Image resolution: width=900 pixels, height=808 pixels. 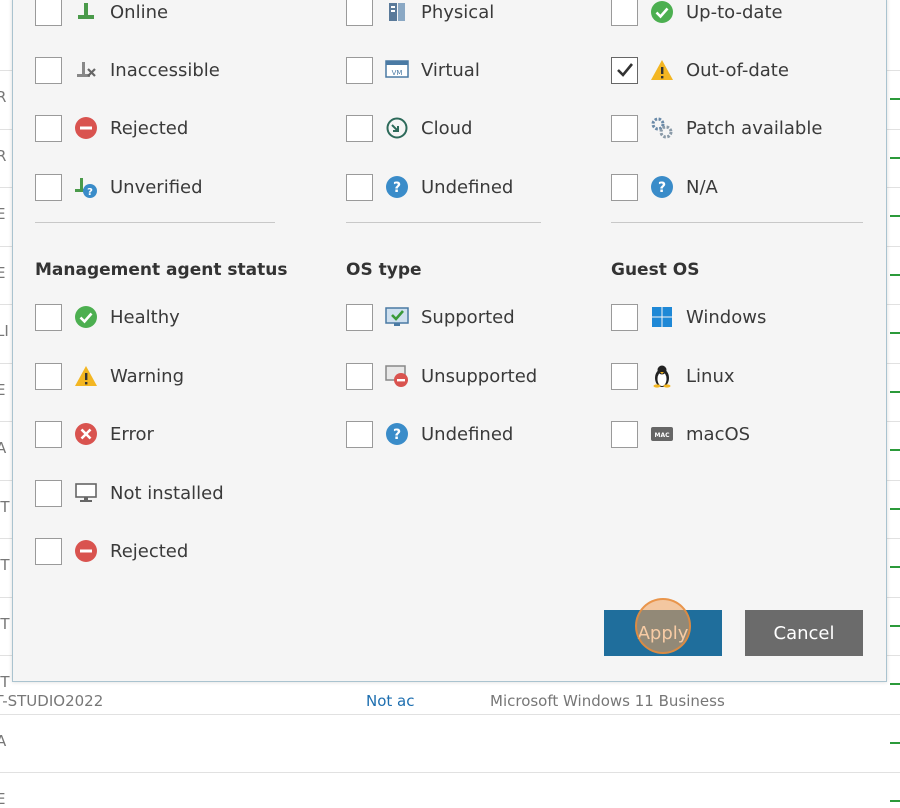 What do you see at coordinates (688, 317) in the screenshot?
I see `filter-option-windows: Windows` at bounding box center [688, 317].